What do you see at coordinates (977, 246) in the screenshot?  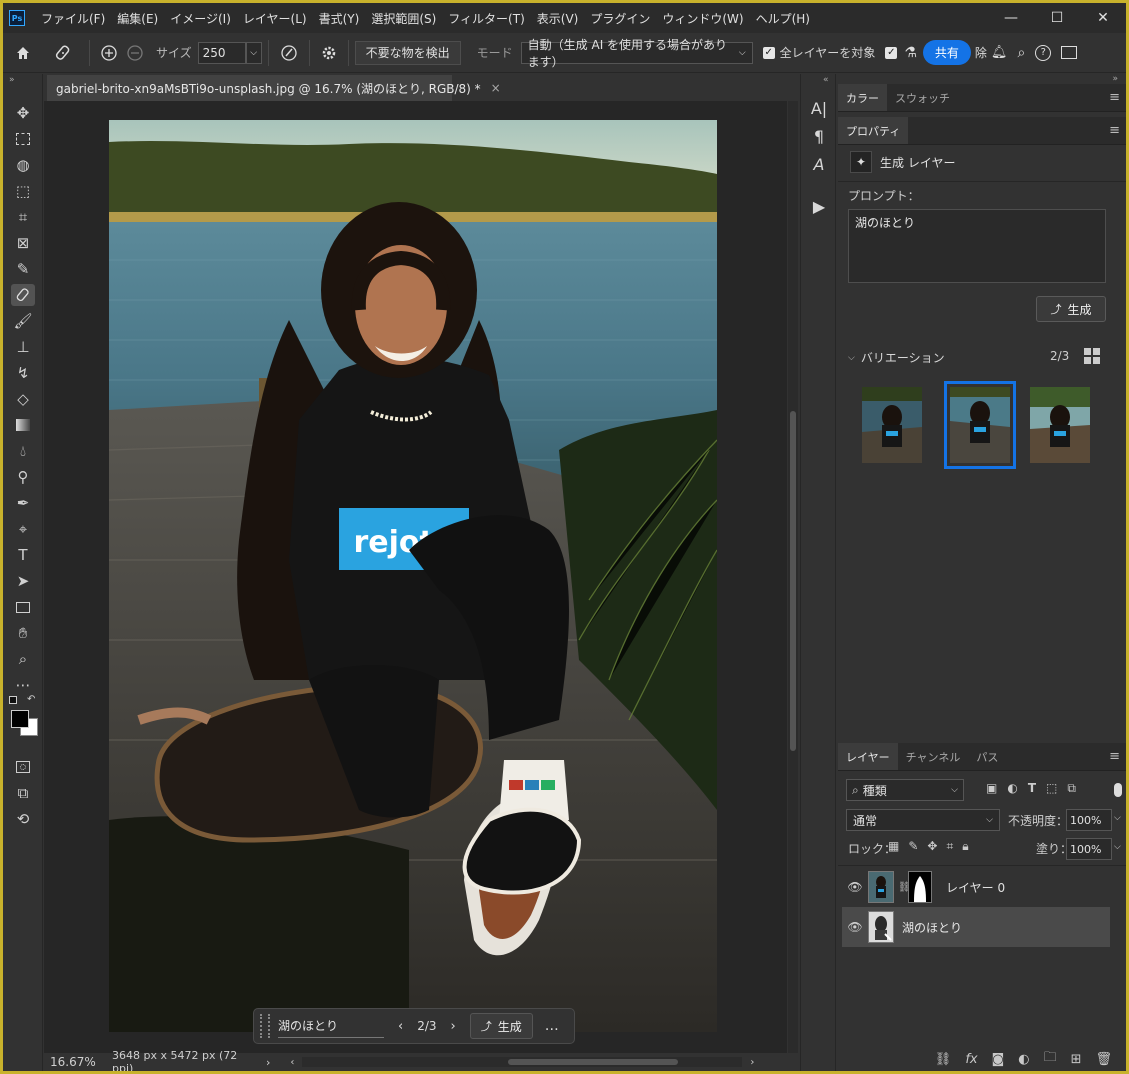 I see `prompt-textarea: 湖のほとり` at bounding box center [977, 246].